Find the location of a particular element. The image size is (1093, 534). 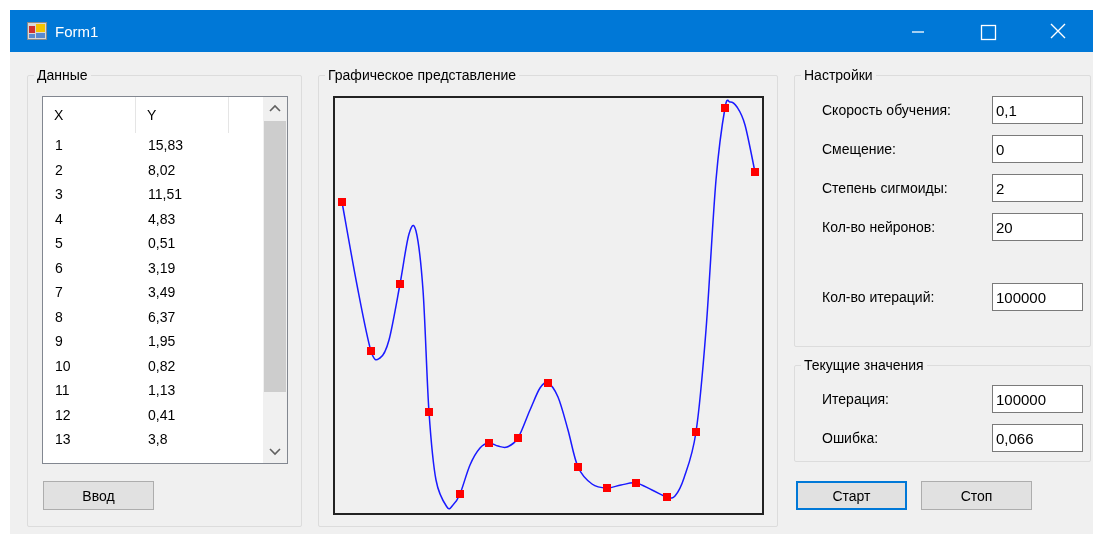

scroll-thumb is located at coordinates (275, 256).